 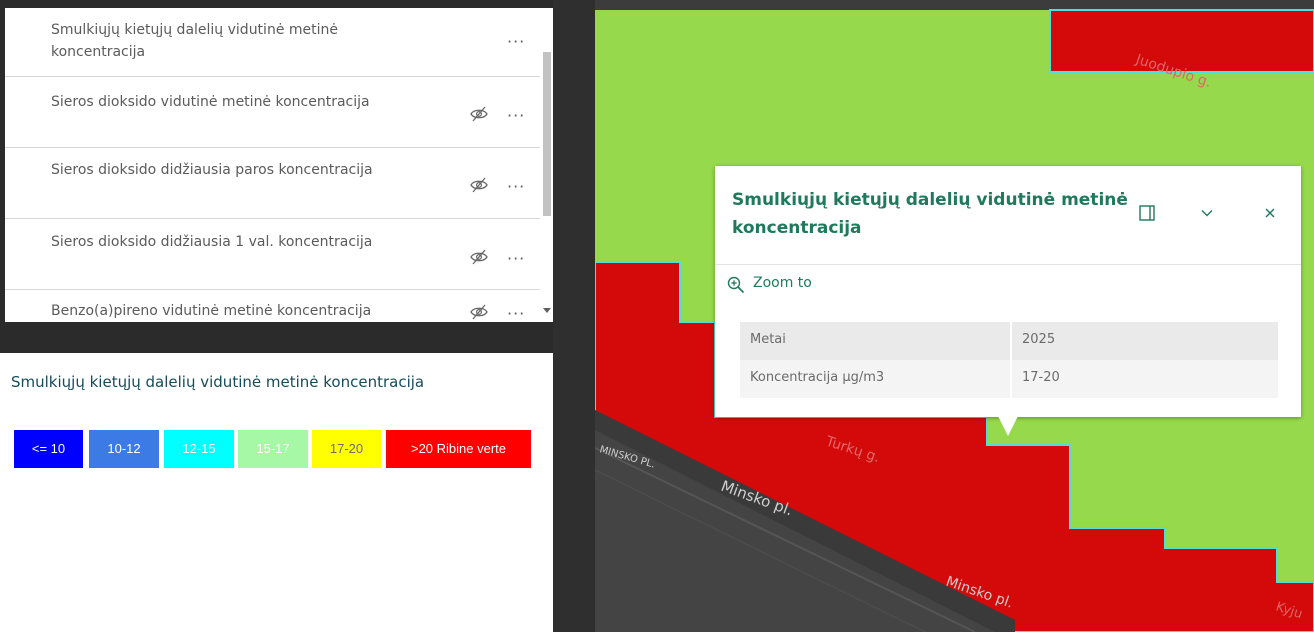 I want to click on dock-icon, so click(x=1147, y=213).